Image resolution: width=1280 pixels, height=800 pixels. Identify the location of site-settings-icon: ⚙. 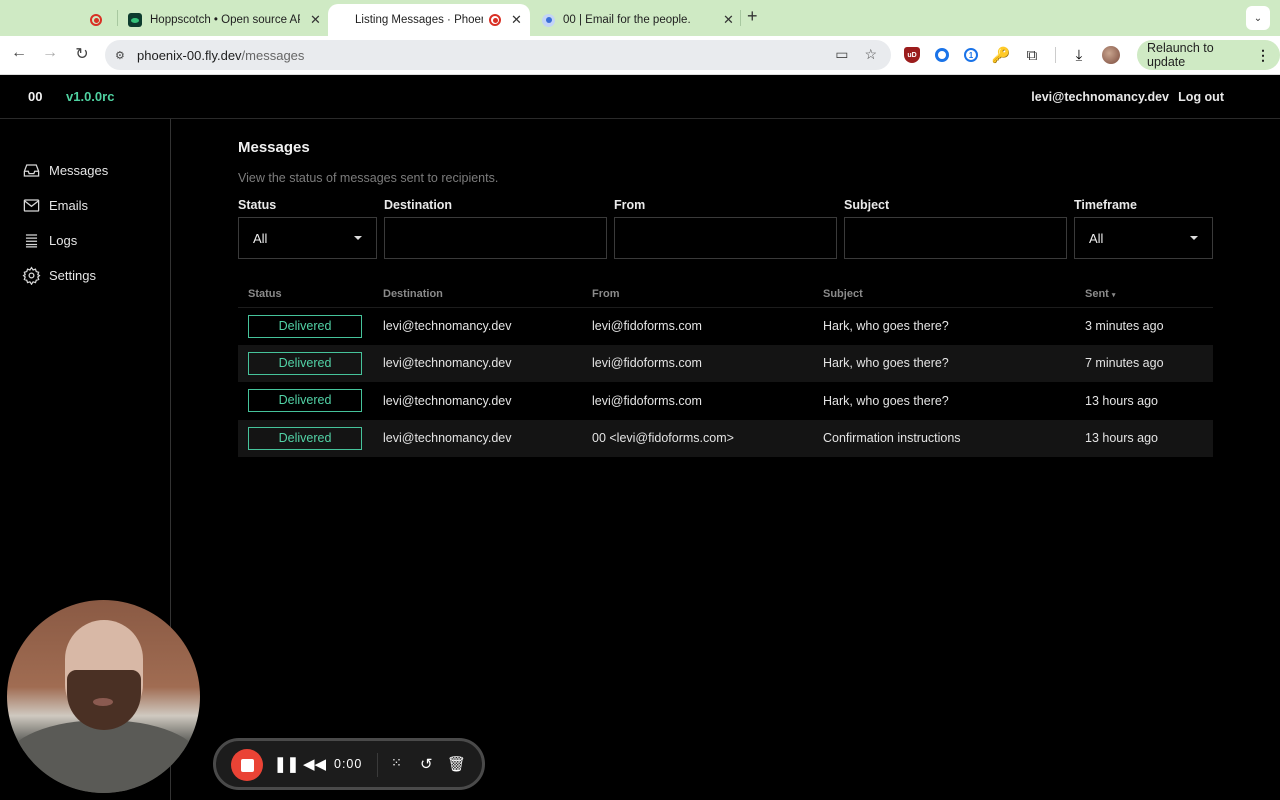
(123, 55).